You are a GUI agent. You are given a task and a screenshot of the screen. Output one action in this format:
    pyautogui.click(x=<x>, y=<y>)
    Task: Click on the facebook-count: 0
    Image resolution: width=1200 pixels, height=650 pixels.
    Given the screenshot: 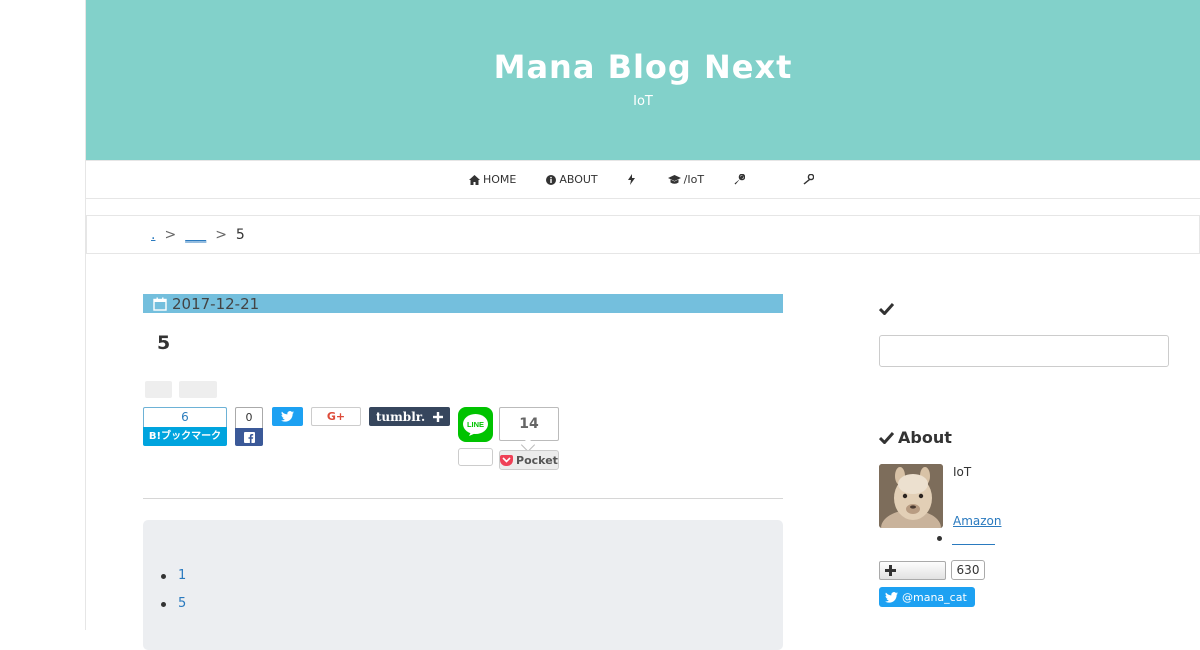 What is the action you would take?
    pyautogui.click(x=249, y=417)
    